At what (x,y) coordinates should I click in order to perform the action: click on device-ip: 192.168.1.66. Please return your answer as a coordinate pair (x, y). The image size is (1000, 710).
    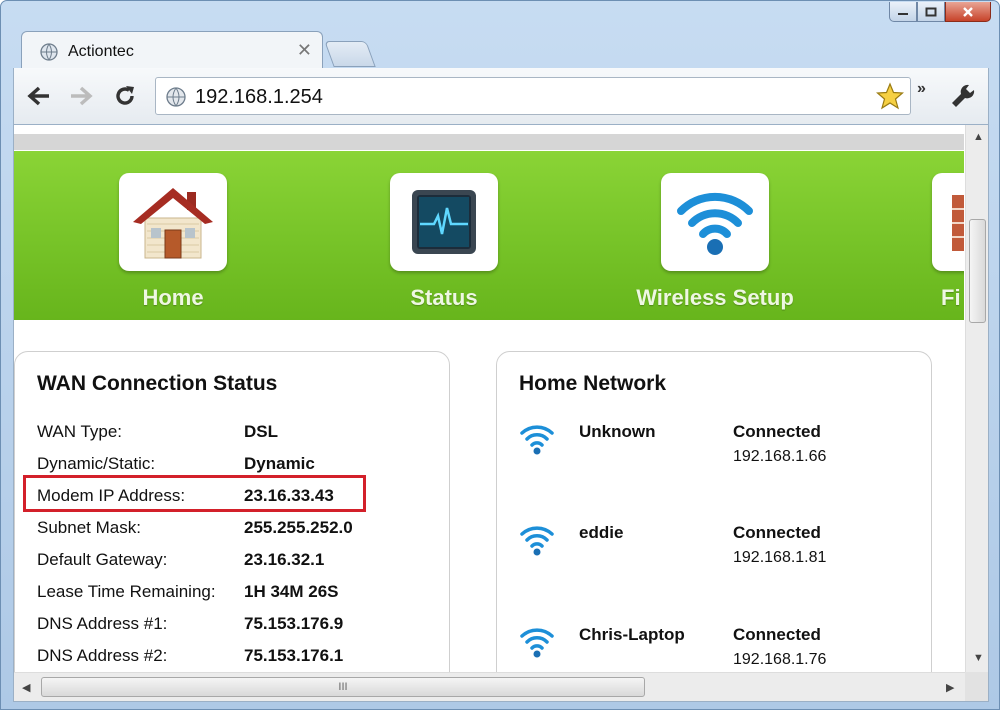
    Looking at the image, I should click on (780, 456).